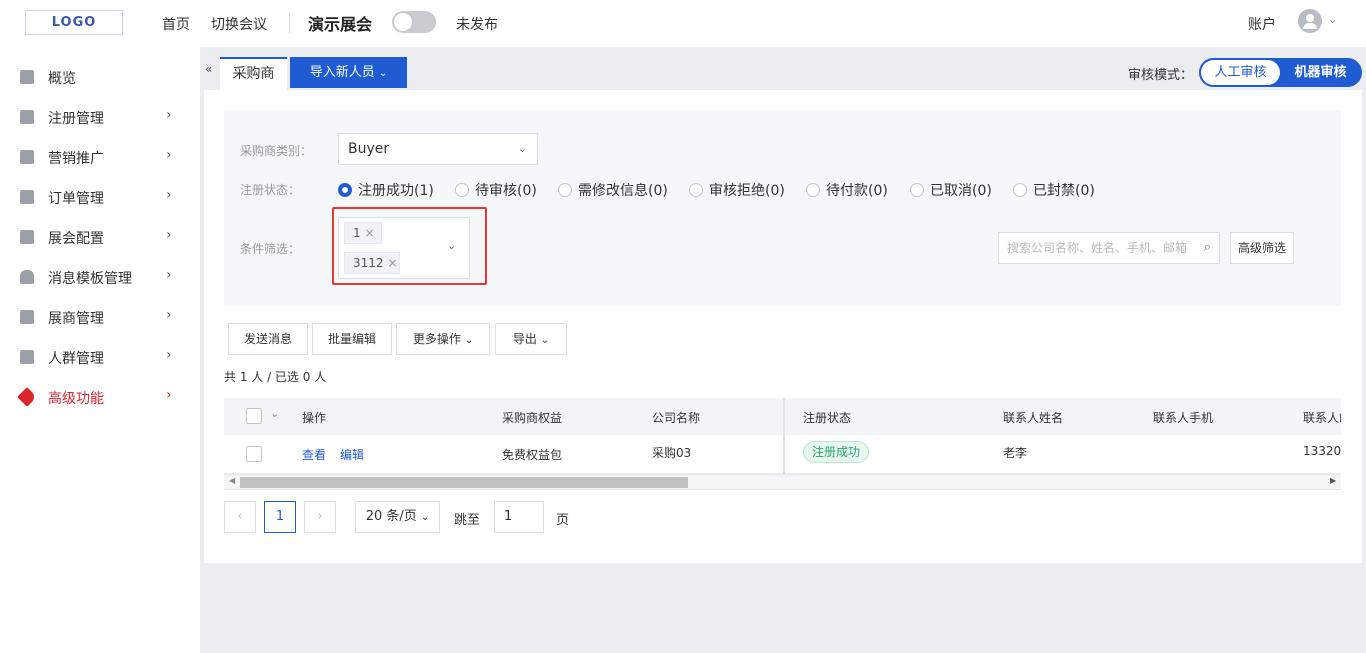 The width and height of the screenshot is (1366, 653). I want to click on import-button-label: 导入新人员, so click(342, 72).